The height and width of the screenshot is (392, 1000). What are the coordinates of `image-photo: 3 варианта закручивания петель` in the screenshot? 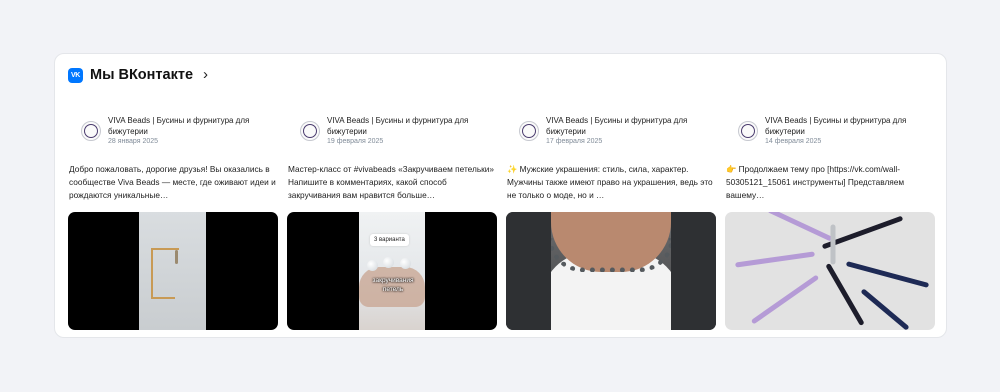 It's located at (392, 271).